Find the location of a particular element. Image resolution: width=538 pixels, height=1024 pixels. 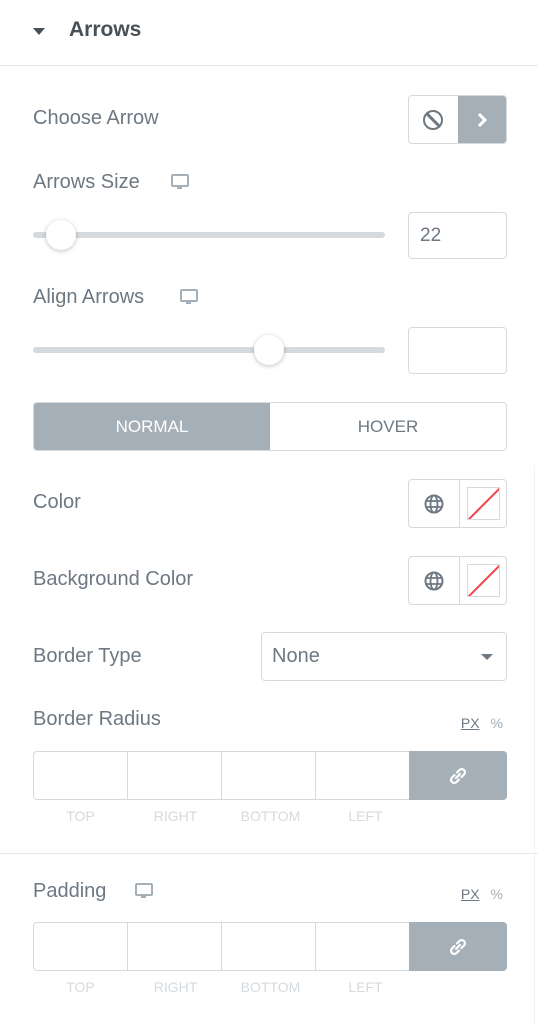

padding-dimensions is located at coordinates (270, 946).